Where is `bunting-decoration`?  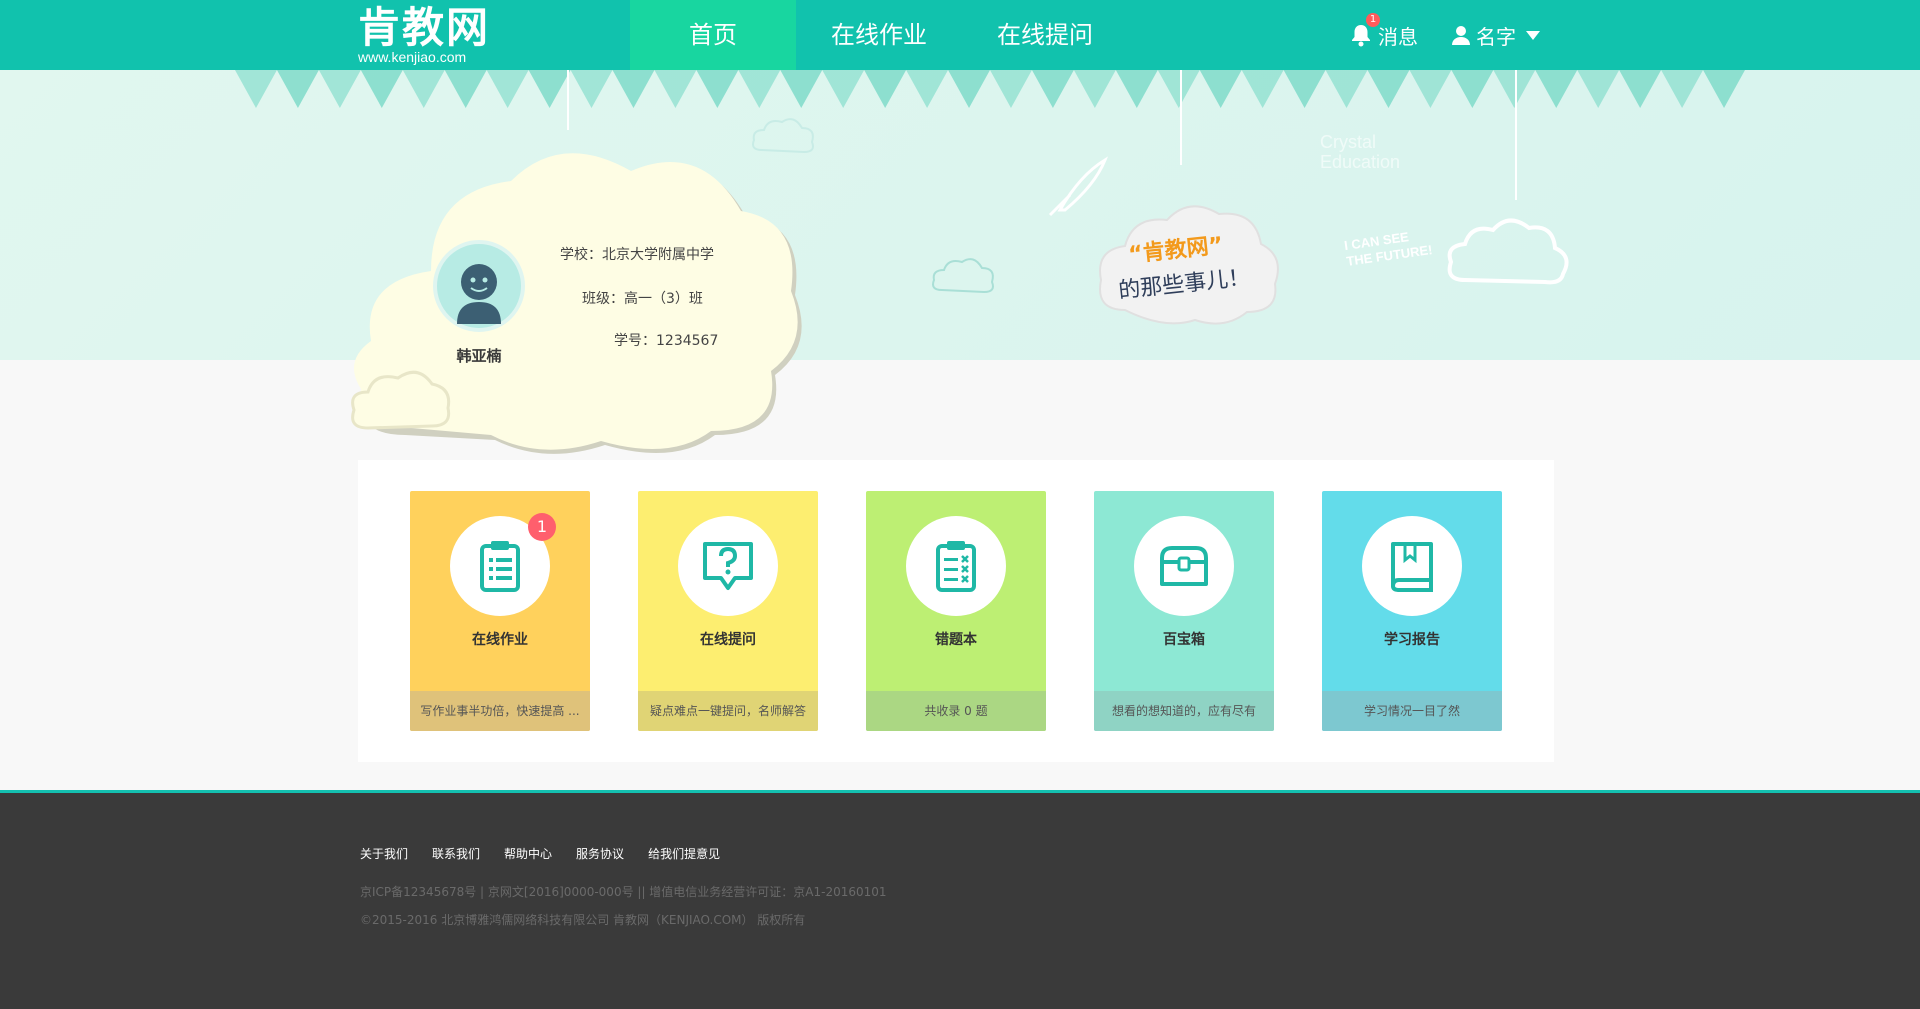 bunting-decoration is located at coordinates (990, 89).